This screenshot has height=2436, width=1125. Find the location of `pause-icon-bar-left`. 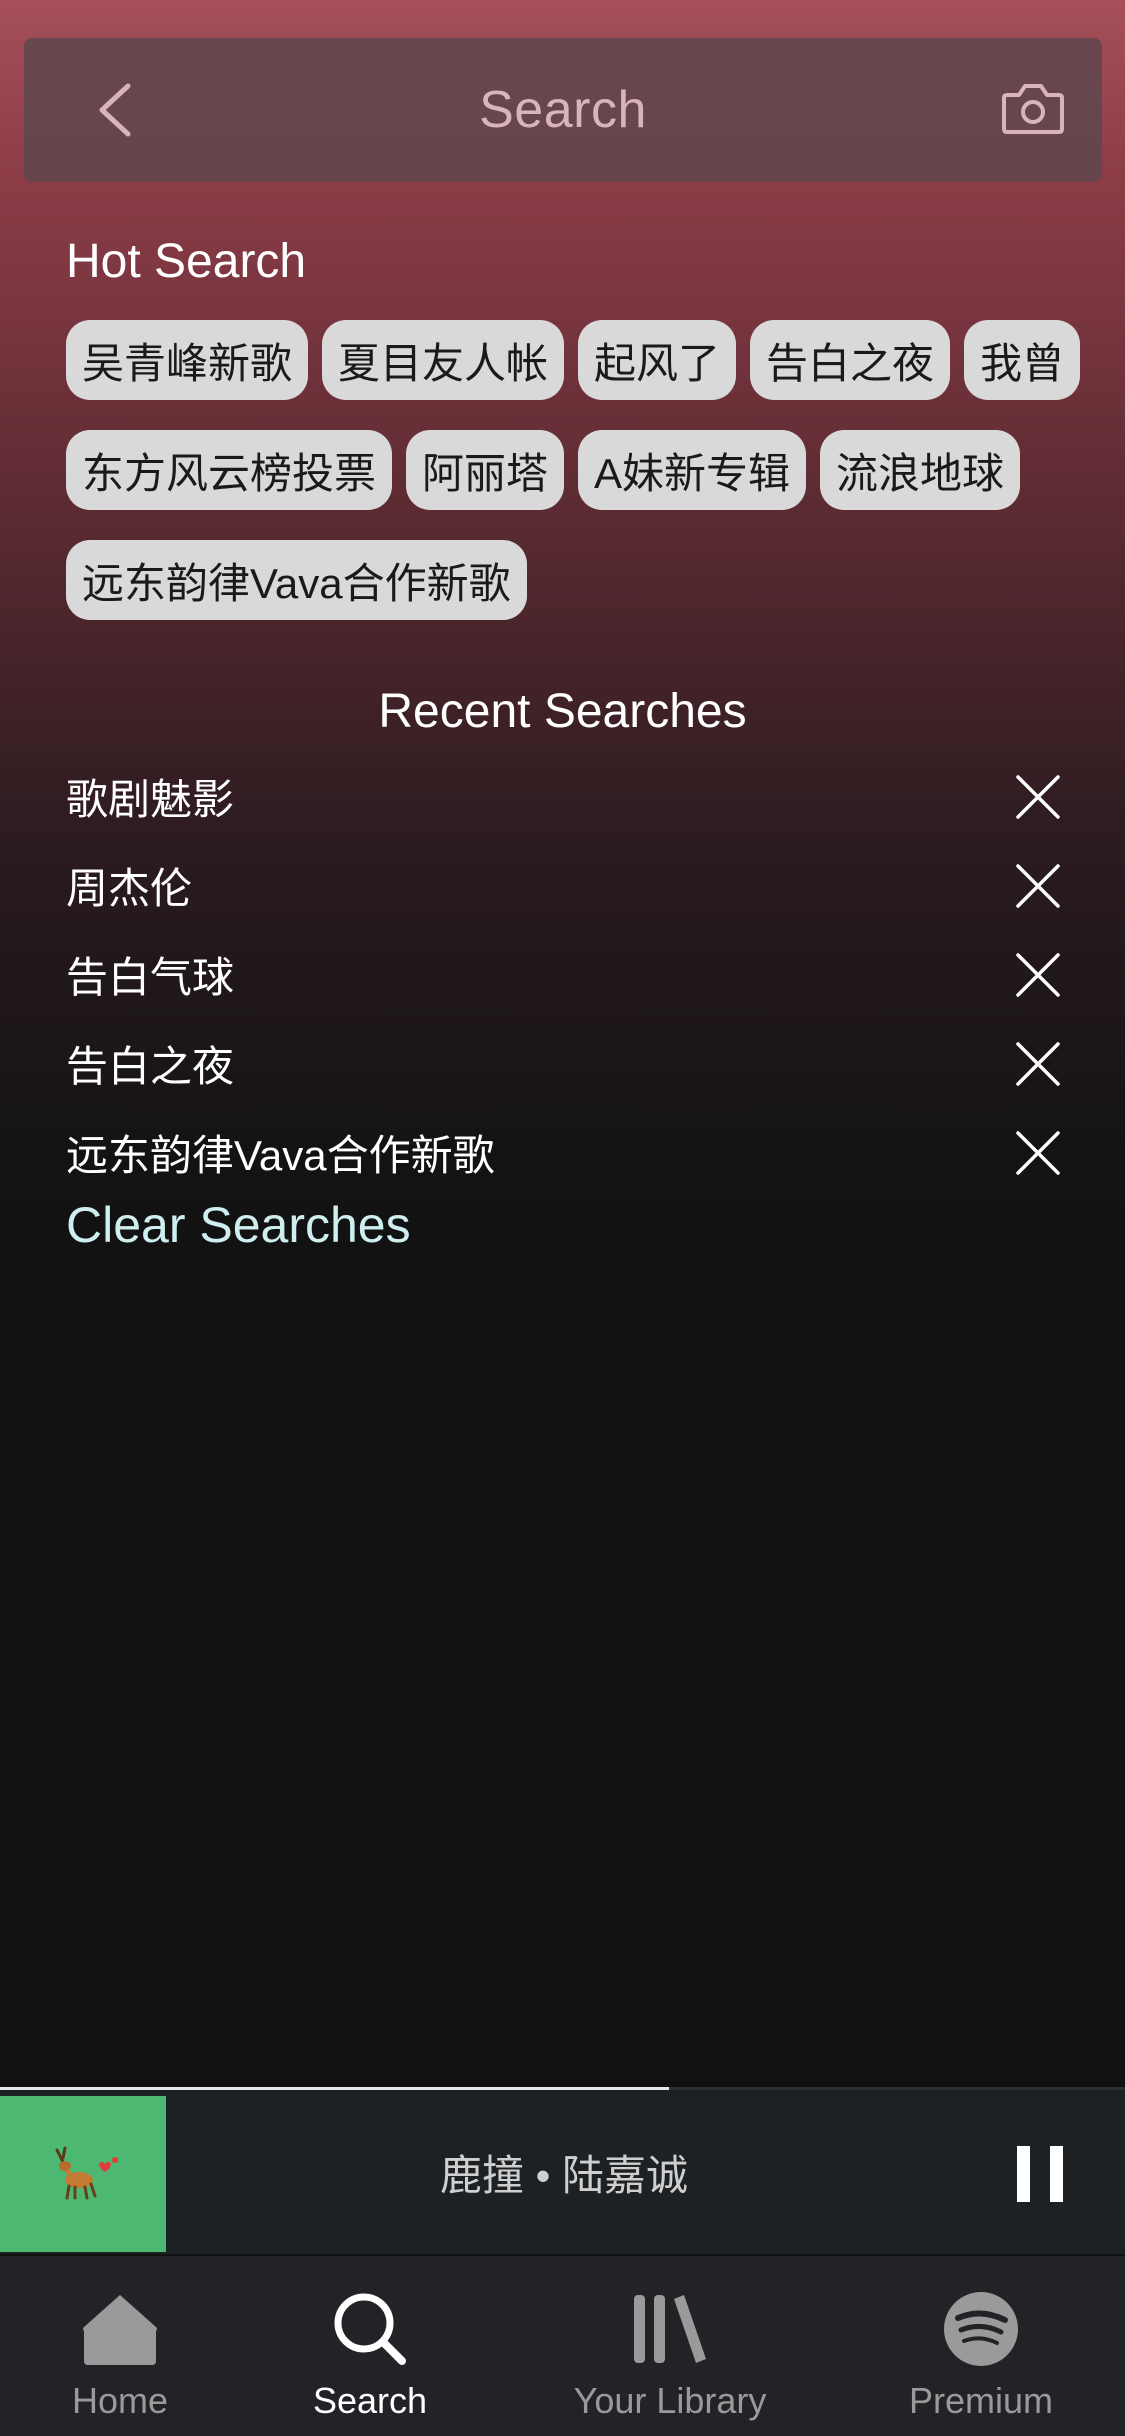

pause-icon-bar-left is located at coordinates (1023, 2174).